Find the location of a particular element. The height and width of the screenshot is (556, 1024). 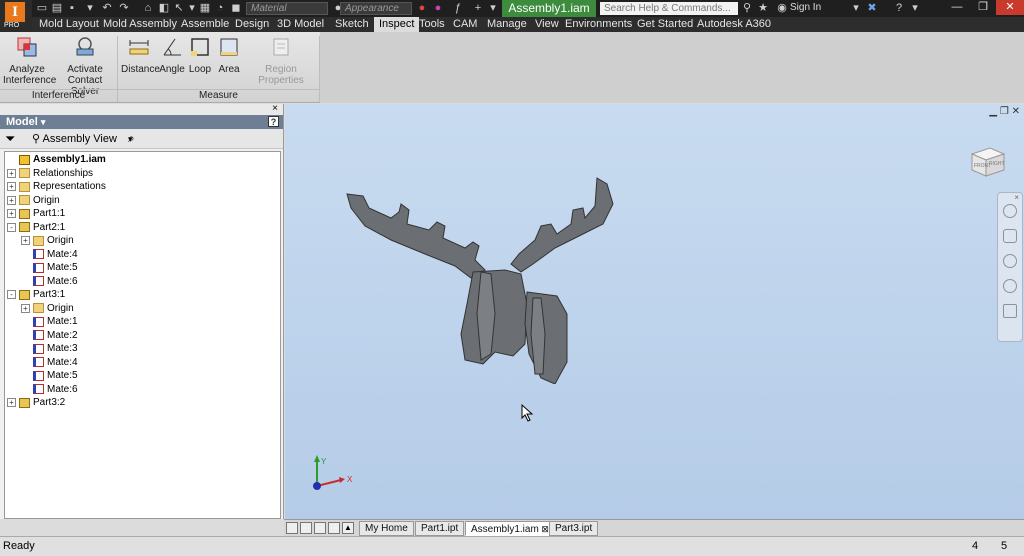

minimize-button: — is located at coordinates (957, 7).